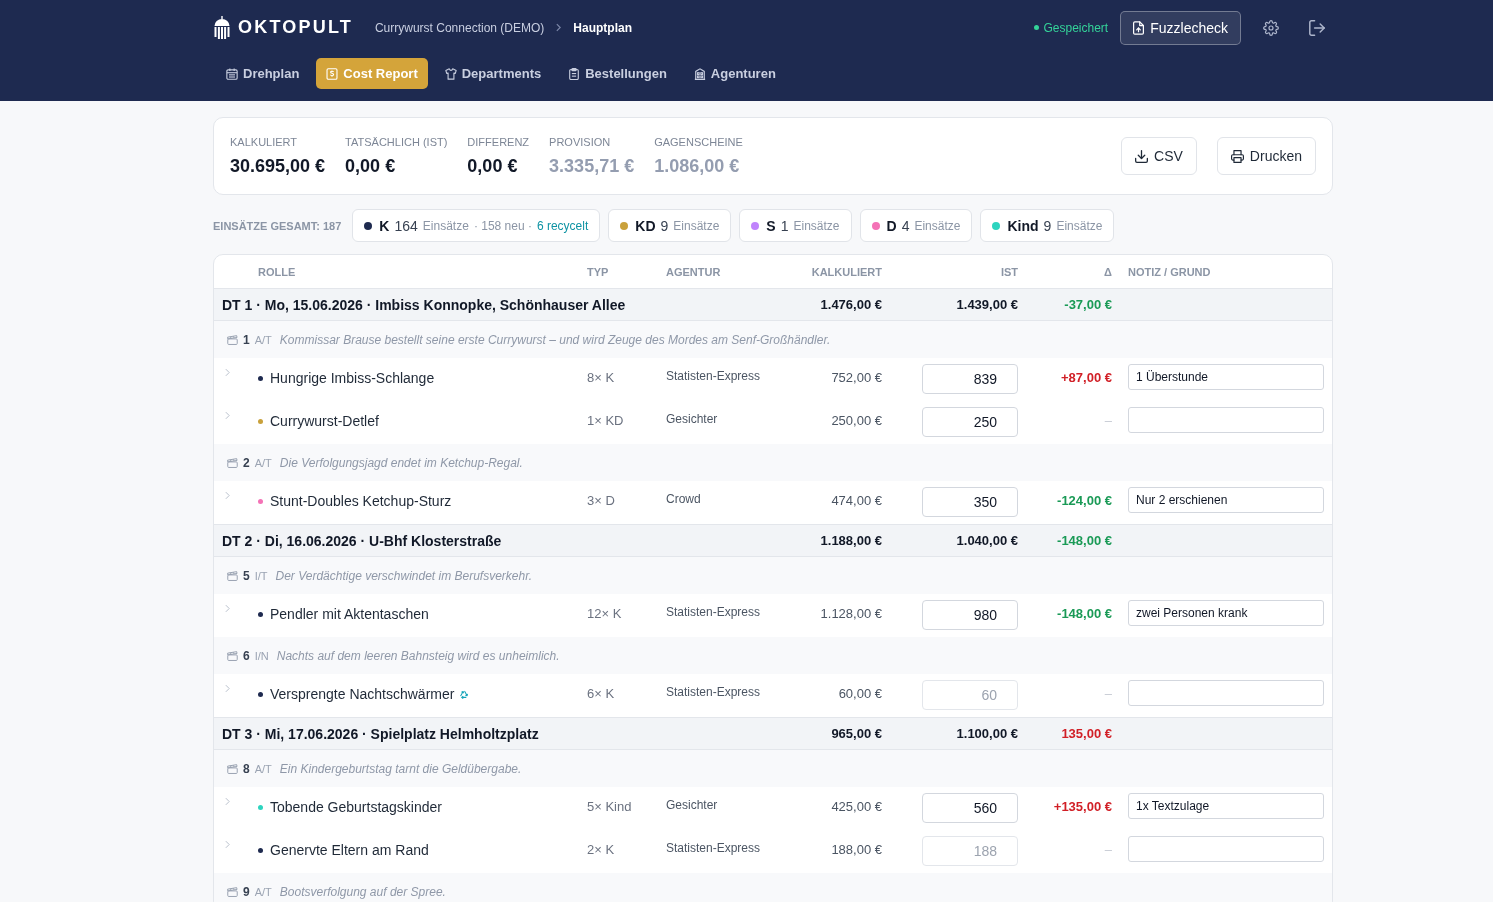 The image size is (1493, 902). I want to click on day-actual: 1.100,00 €, so click(986, 733).